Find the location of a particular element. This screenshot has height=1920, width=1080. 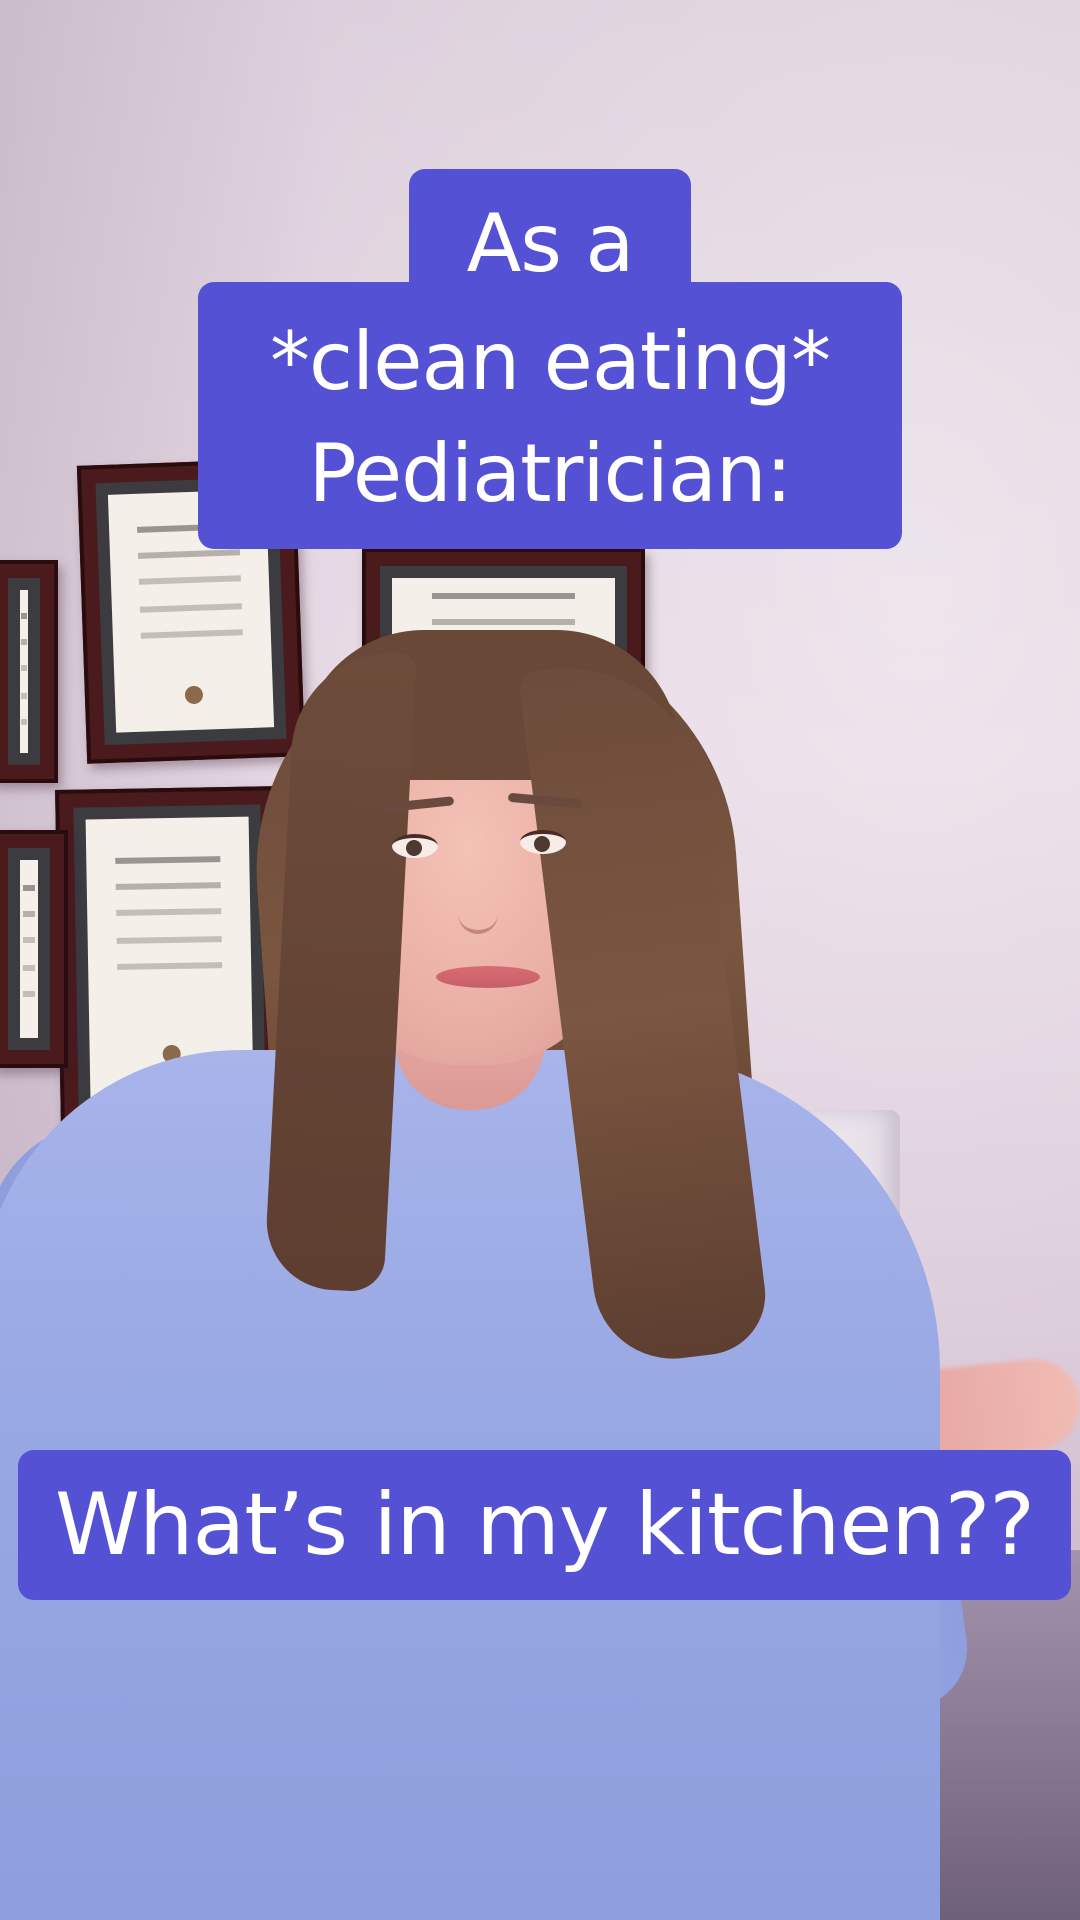

caption-top-line-2: *clean eating* is located at coordinates (550, 361).